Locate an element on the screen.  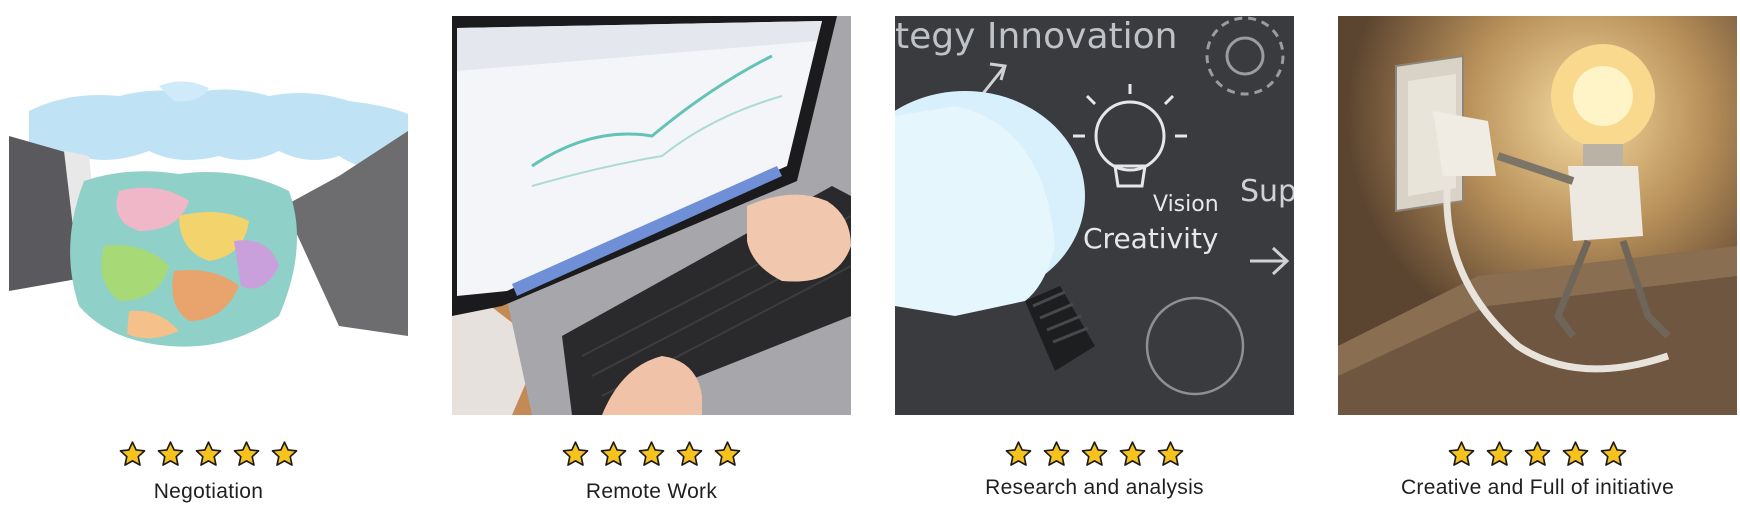
chalk-side-text: Sup is located at coordinates (1267, 191).